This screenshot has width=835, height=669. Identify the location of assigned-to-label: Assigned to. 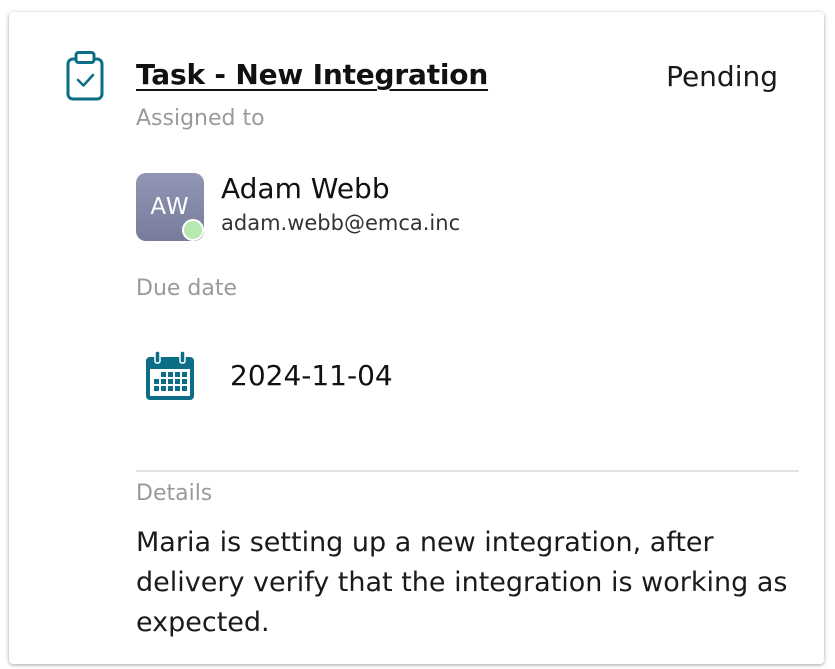
(200, 118).